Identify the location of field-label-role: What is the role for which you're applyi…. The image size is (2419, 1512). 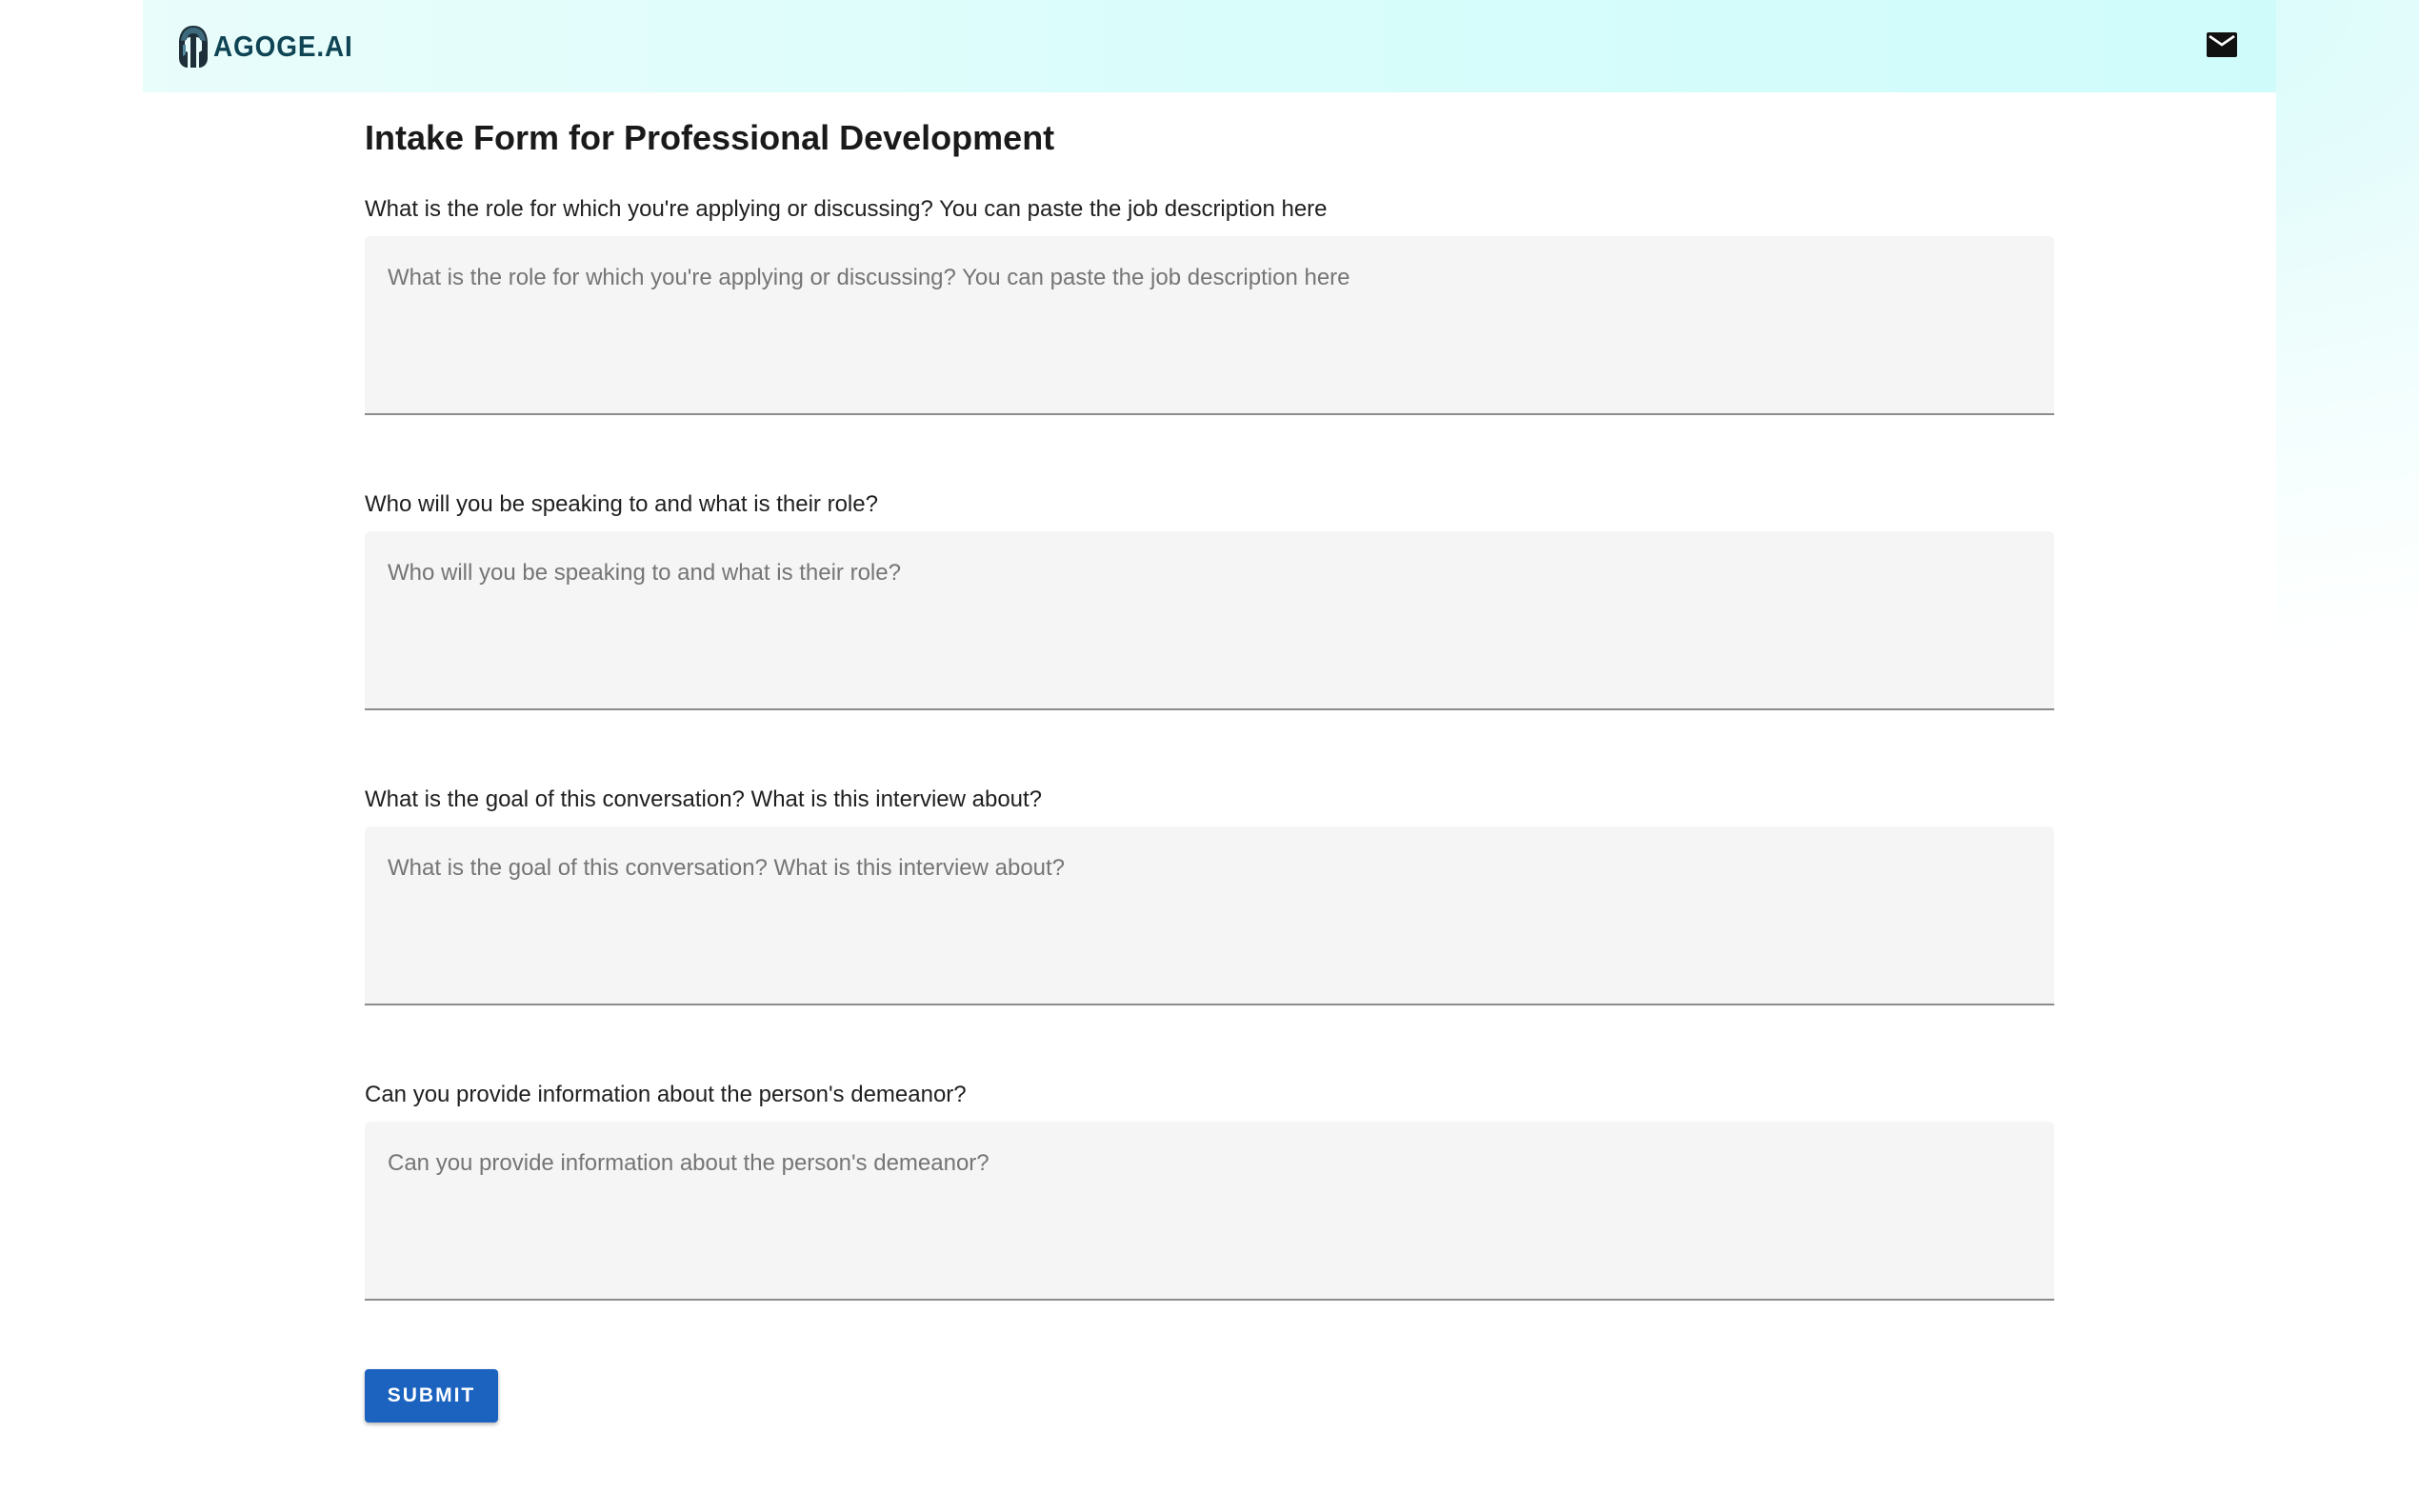
(846, 209).